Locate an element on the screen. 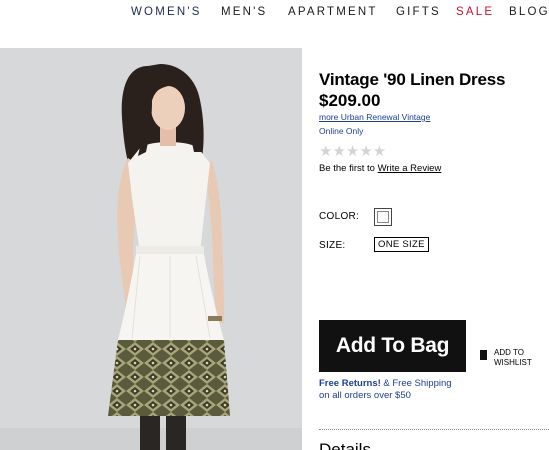 The height and width of the screenshot is (450, 549). nav-mens: MEN'S is located at coordinates (244, 12).